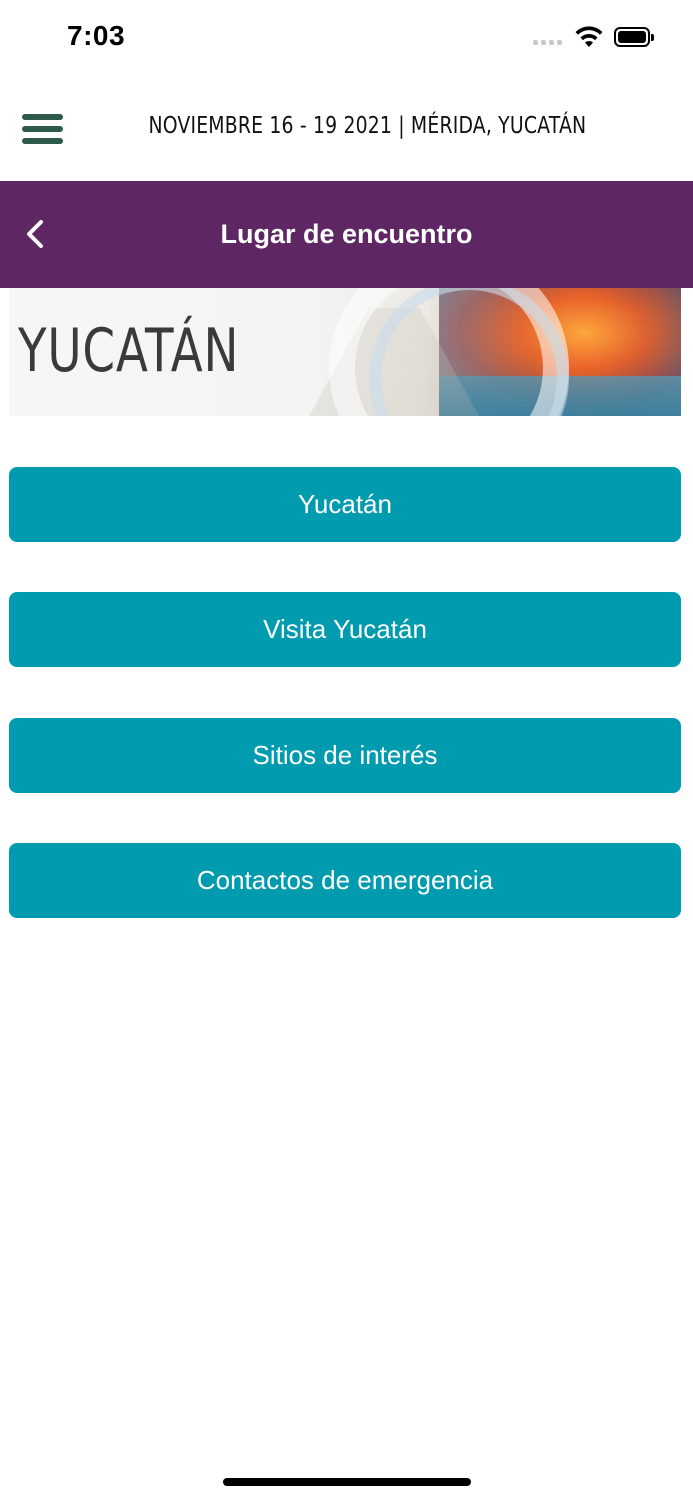  I want to click on banner-title: YUCATÁN, so click(129, 351).